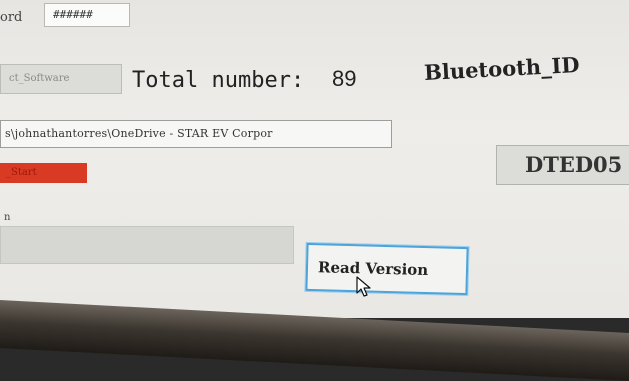  What do you see at coordinates (344, 78) in the screenshot?
I see `total-number-value: 89` at bounding box center [344, 78].